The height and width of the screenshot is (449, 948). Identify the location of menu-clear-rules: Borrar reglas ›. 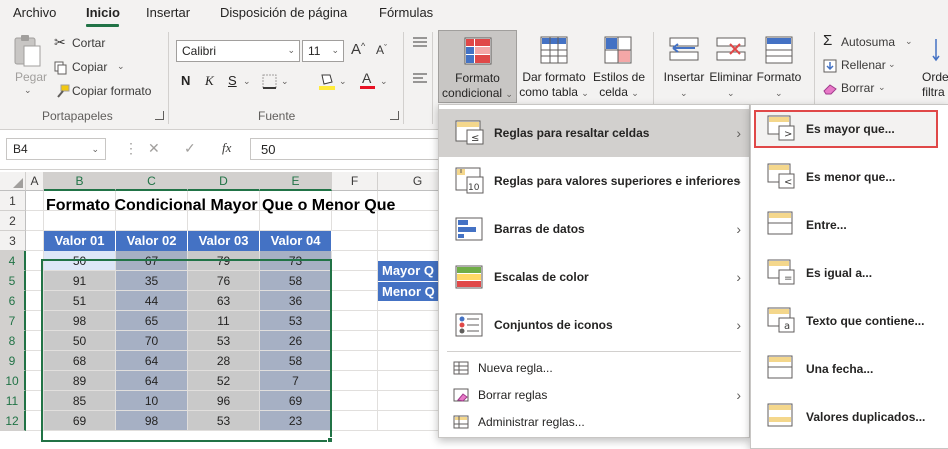
(594, 395).